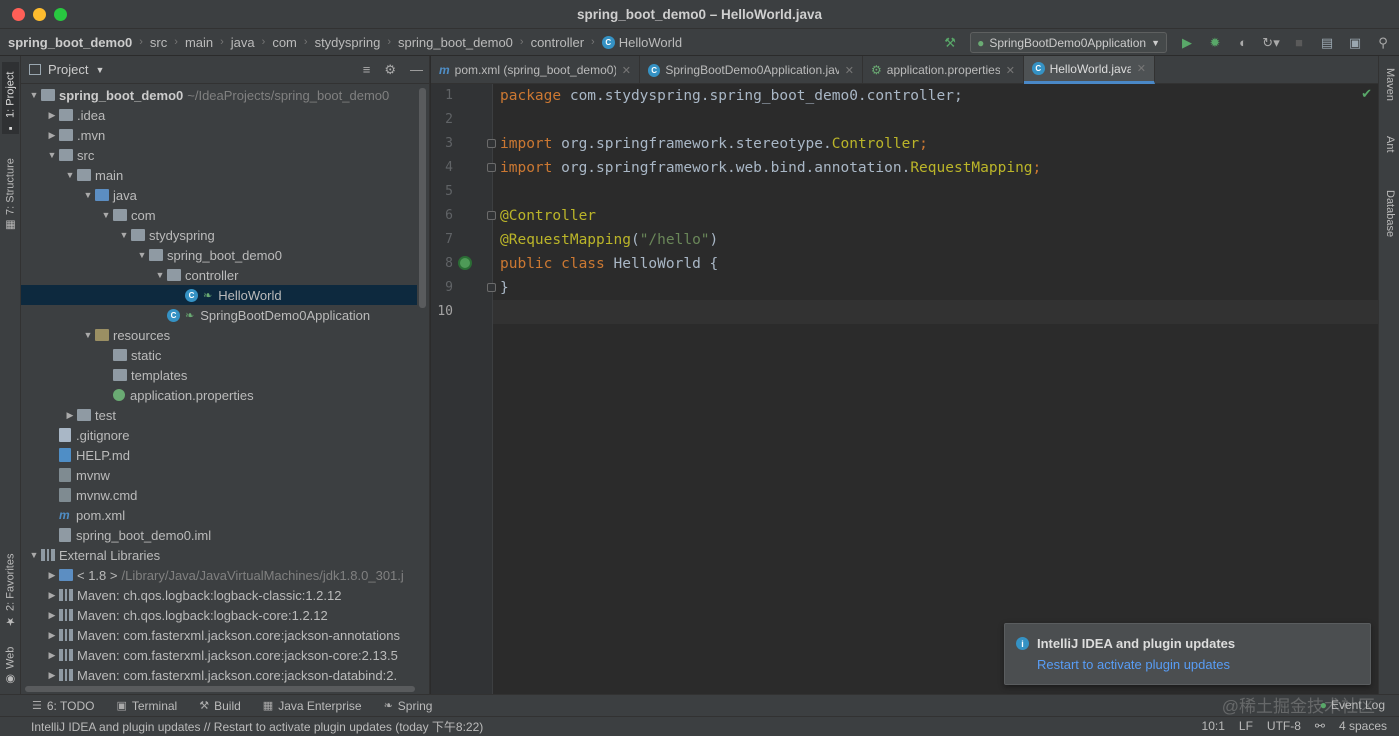 Image resolution: width=1399 pixels, height=736 pixels. What do you see at coordinates (219, 155) in the screenshot?
I see `tree-node: ▼ src` at bounding box center [219, 155].